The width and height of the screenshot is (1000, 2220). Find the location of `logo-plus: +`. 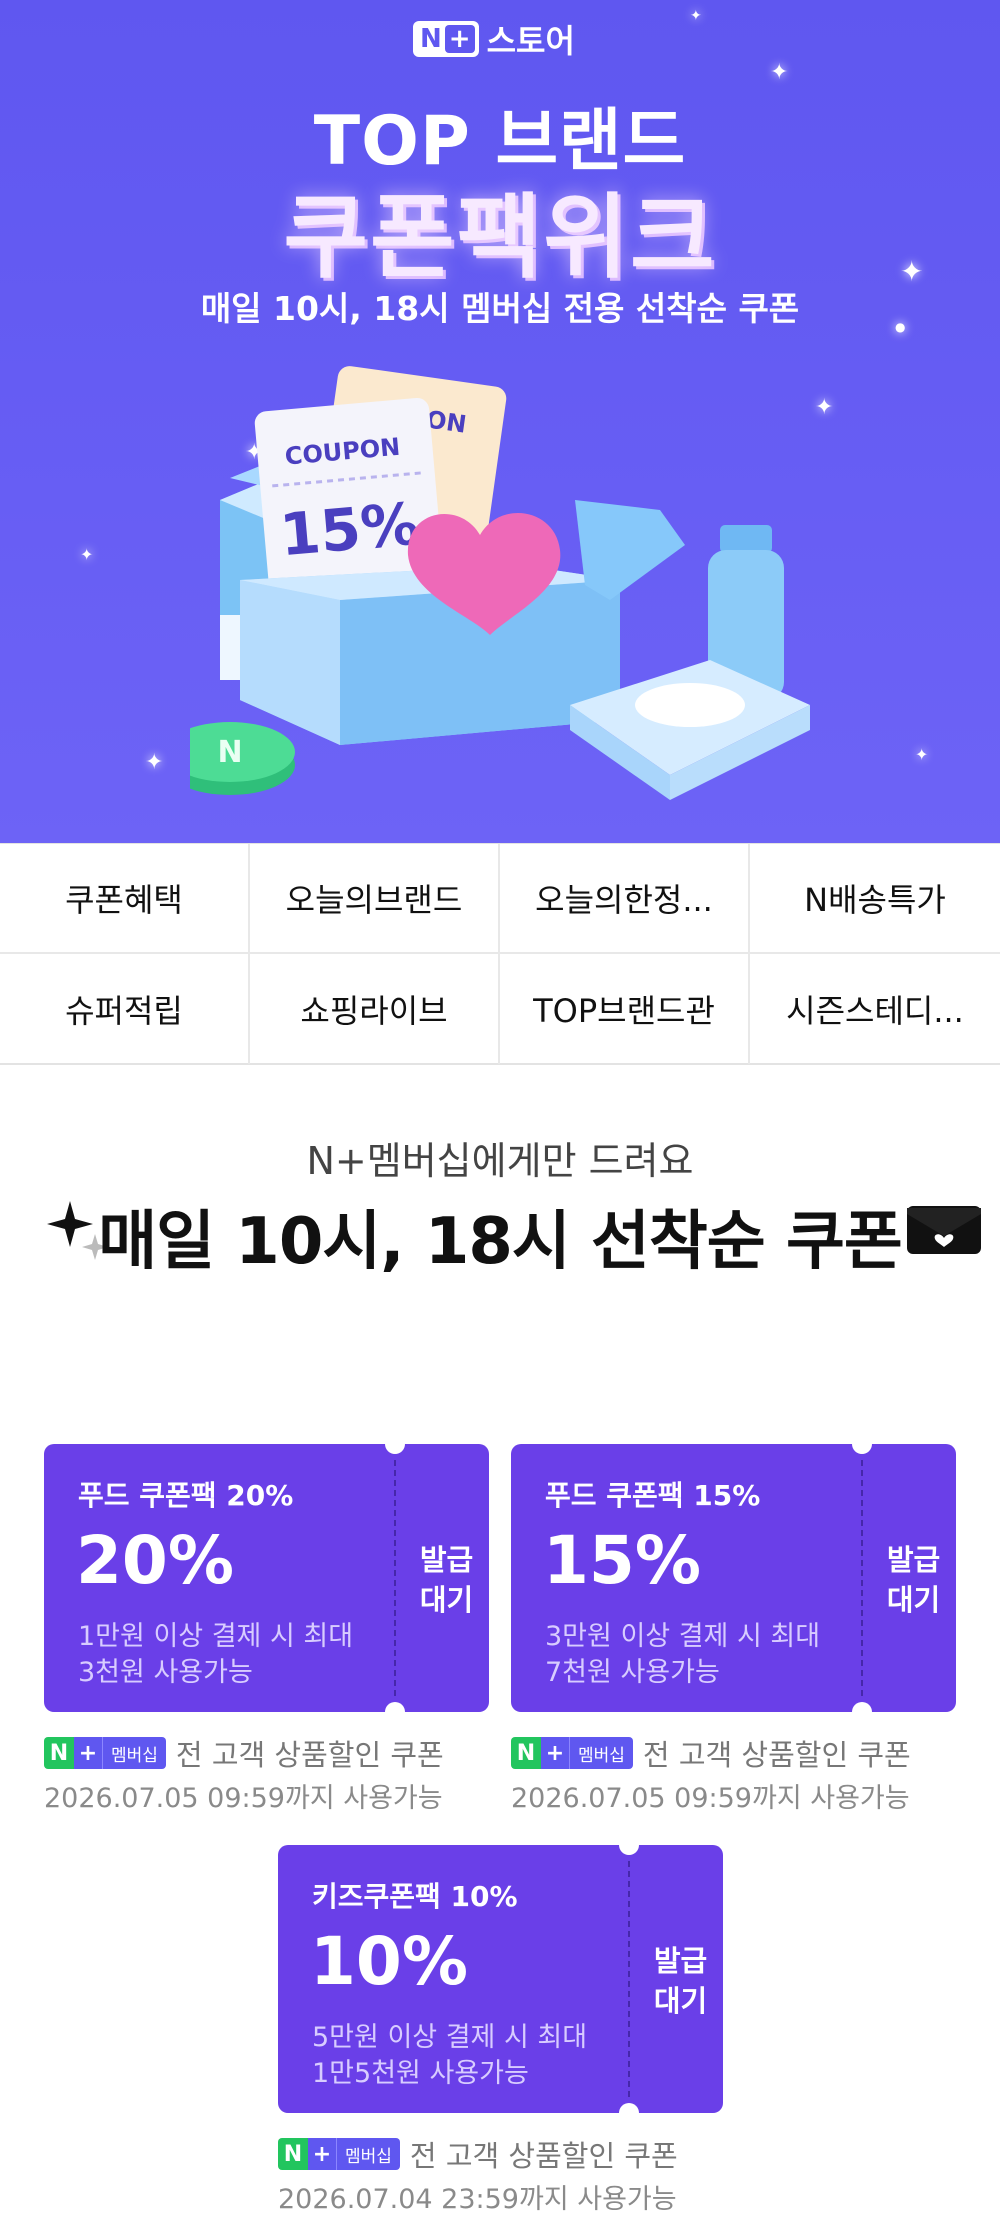

logo-plus: + is located at coordinates (459, 39).